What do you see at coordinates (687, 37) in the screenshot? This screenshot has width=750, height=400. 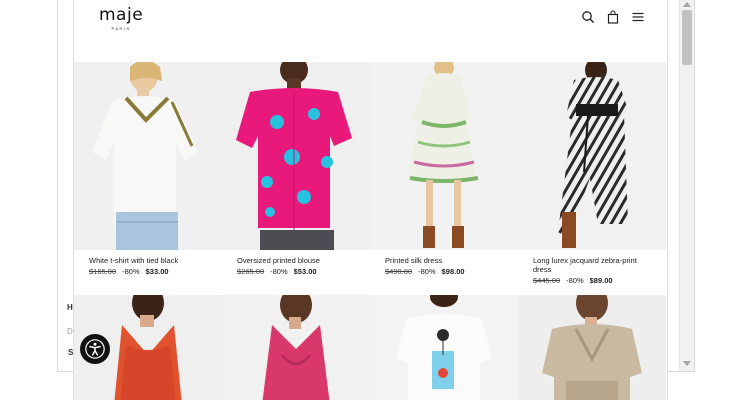 I see `scrollbar-thumb` at bounding box center [687, 37].